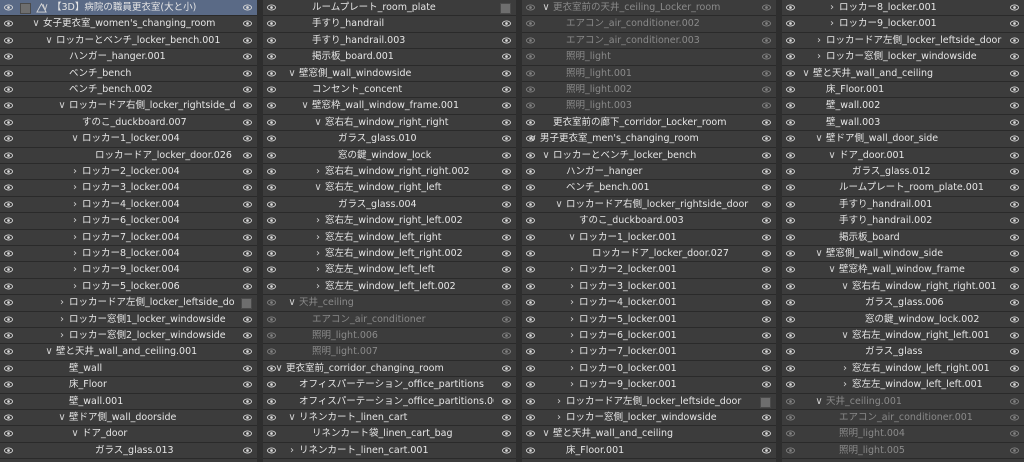 The image size is (1024, 462). What do you see at coordinates (128, 352) in the screenshot?
I see `layer-row: ∨ 壁と天井_wall_and_ceiling.001` at bounding box center [128, 352].